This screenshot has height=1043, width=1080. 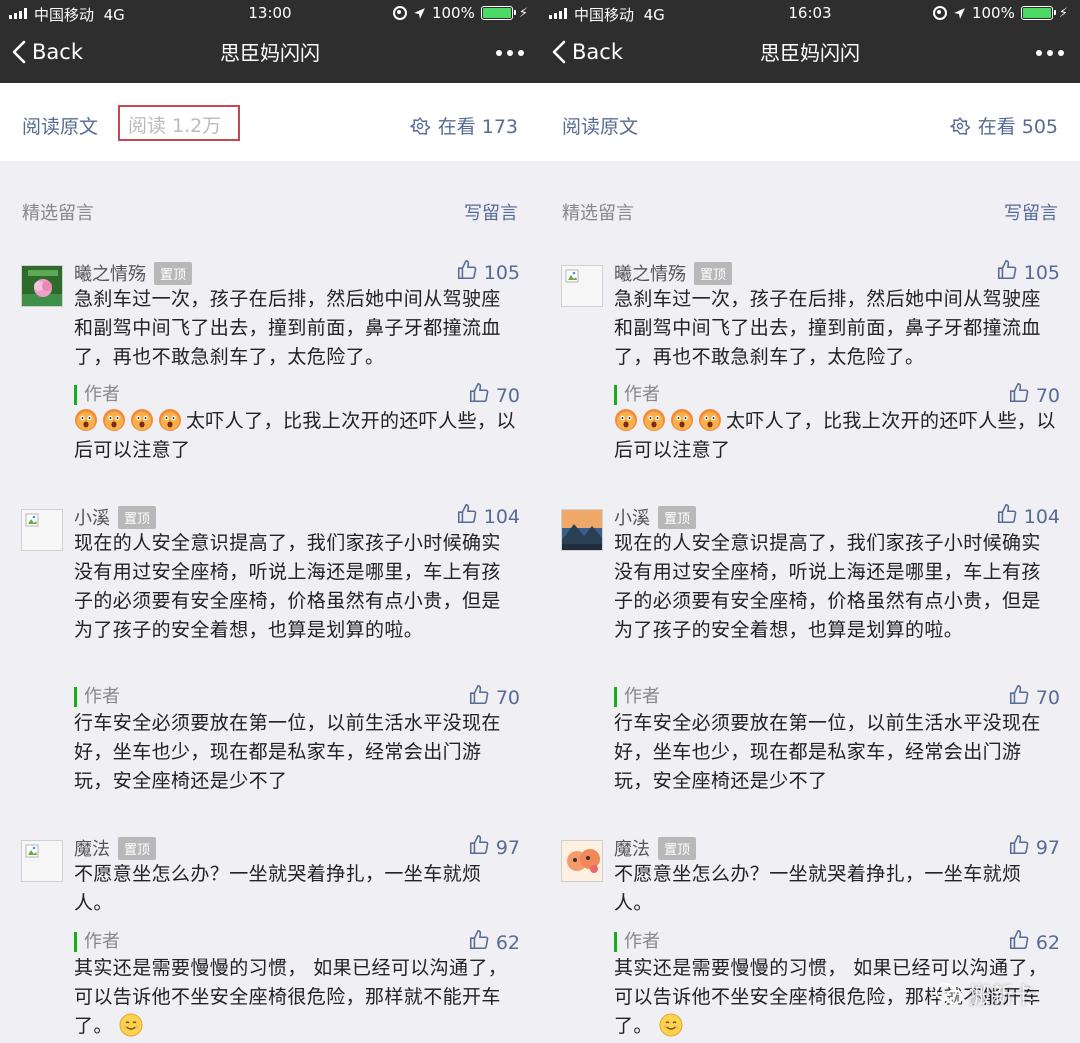 What do you see at coordinates (810, 122) in the screenshot?
I see `read-bar: 阅读原文阅读 3.0万在看 505` at bounding box center [810, 122].